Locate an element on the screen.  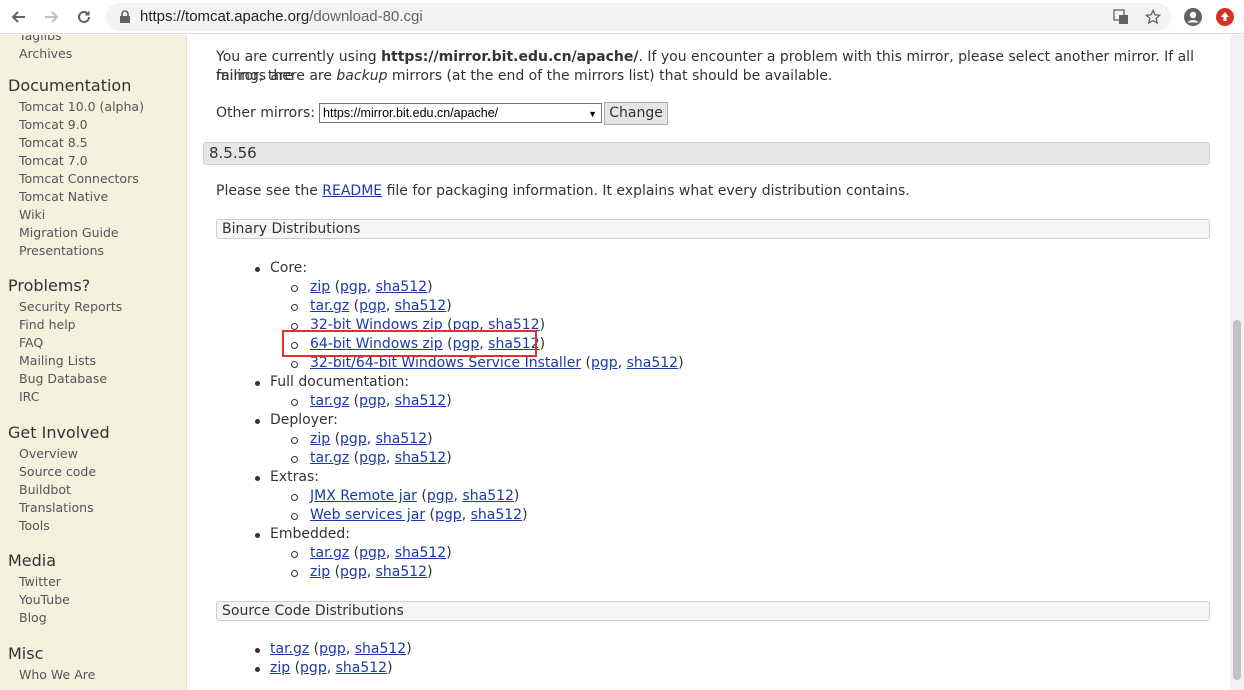
deployer-zip-sha512-link: sha512 is located at coordinates (401, 439).